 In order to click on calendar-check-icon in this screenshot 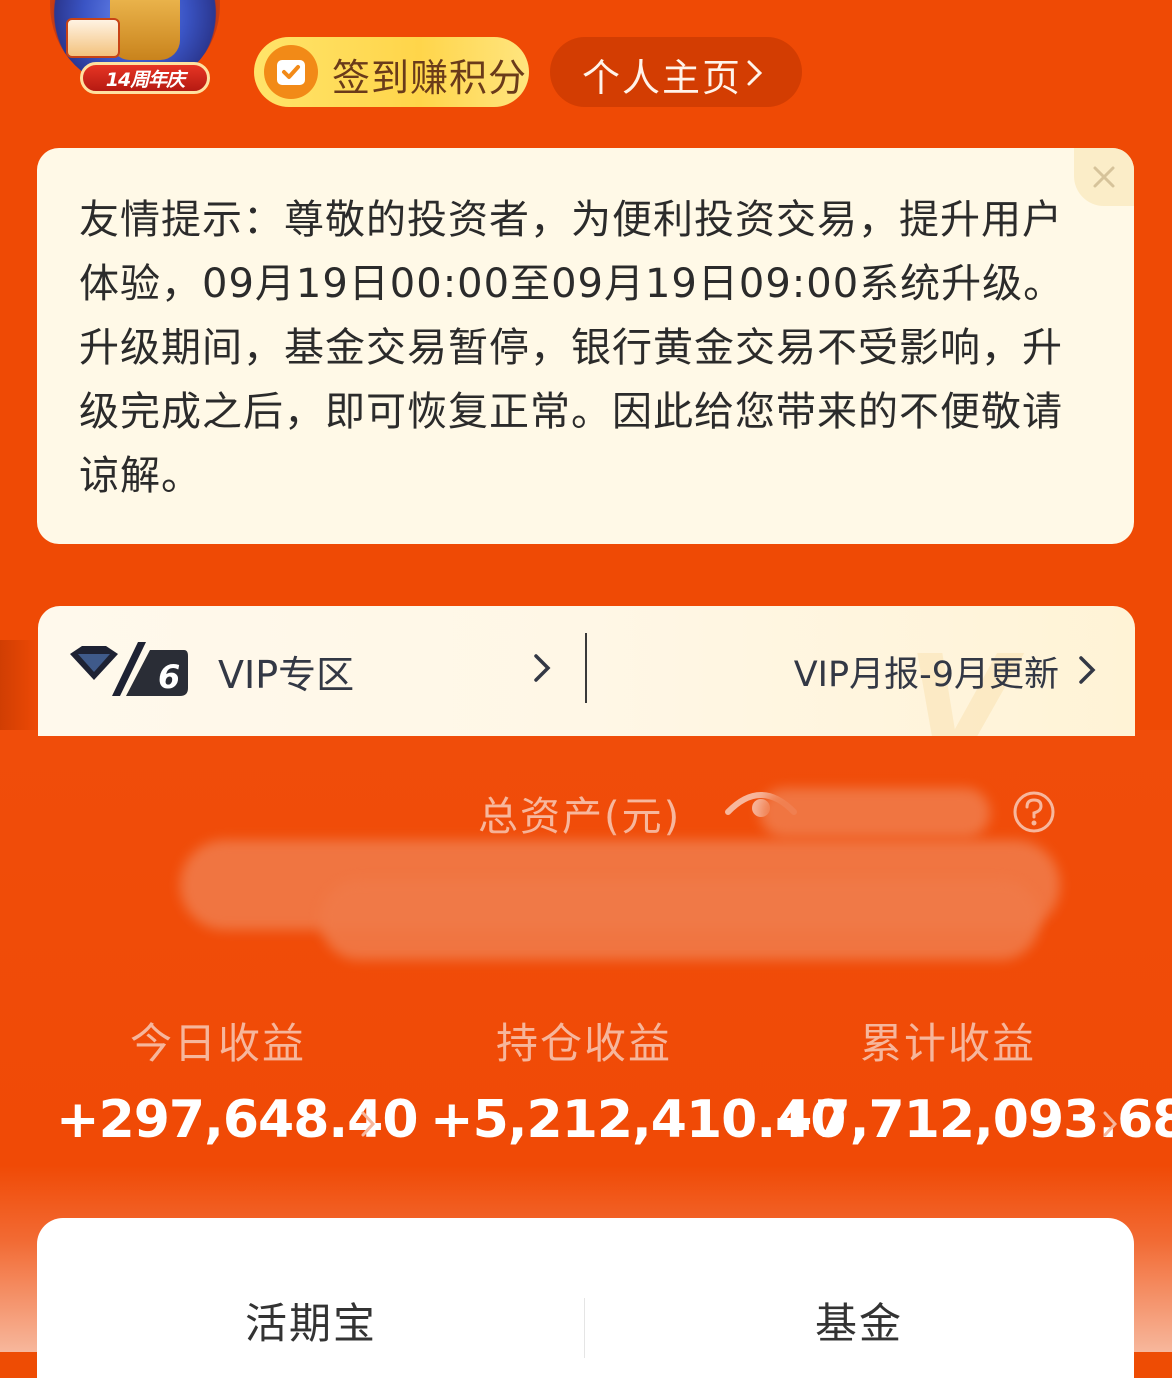, I will do `click(291, 72)`.